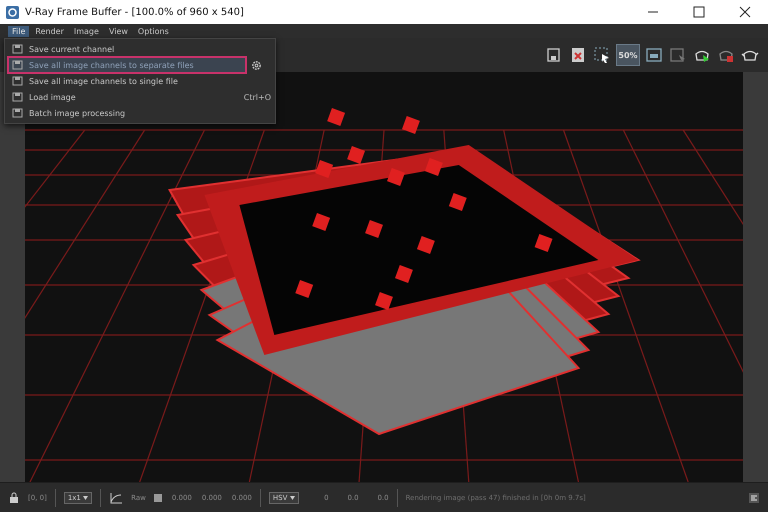 The width and height of the screenshot is (768, 512). I want to click on menu-item: Image, so click(86, 31).